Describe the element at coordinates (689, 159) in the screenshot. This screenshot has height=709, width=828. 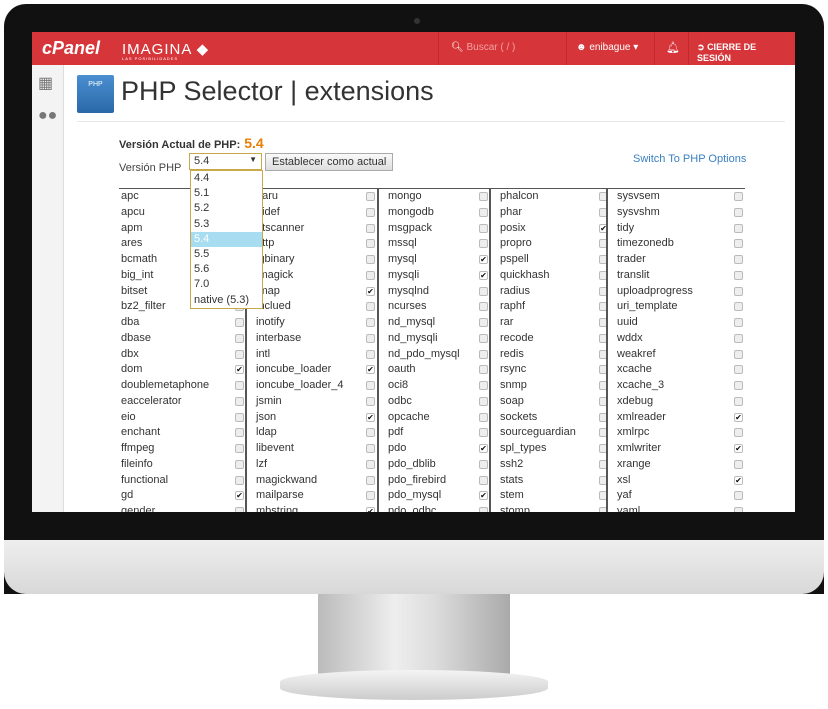
I see `switch-to-php-options-link: Switch To PHP Options` at that location.